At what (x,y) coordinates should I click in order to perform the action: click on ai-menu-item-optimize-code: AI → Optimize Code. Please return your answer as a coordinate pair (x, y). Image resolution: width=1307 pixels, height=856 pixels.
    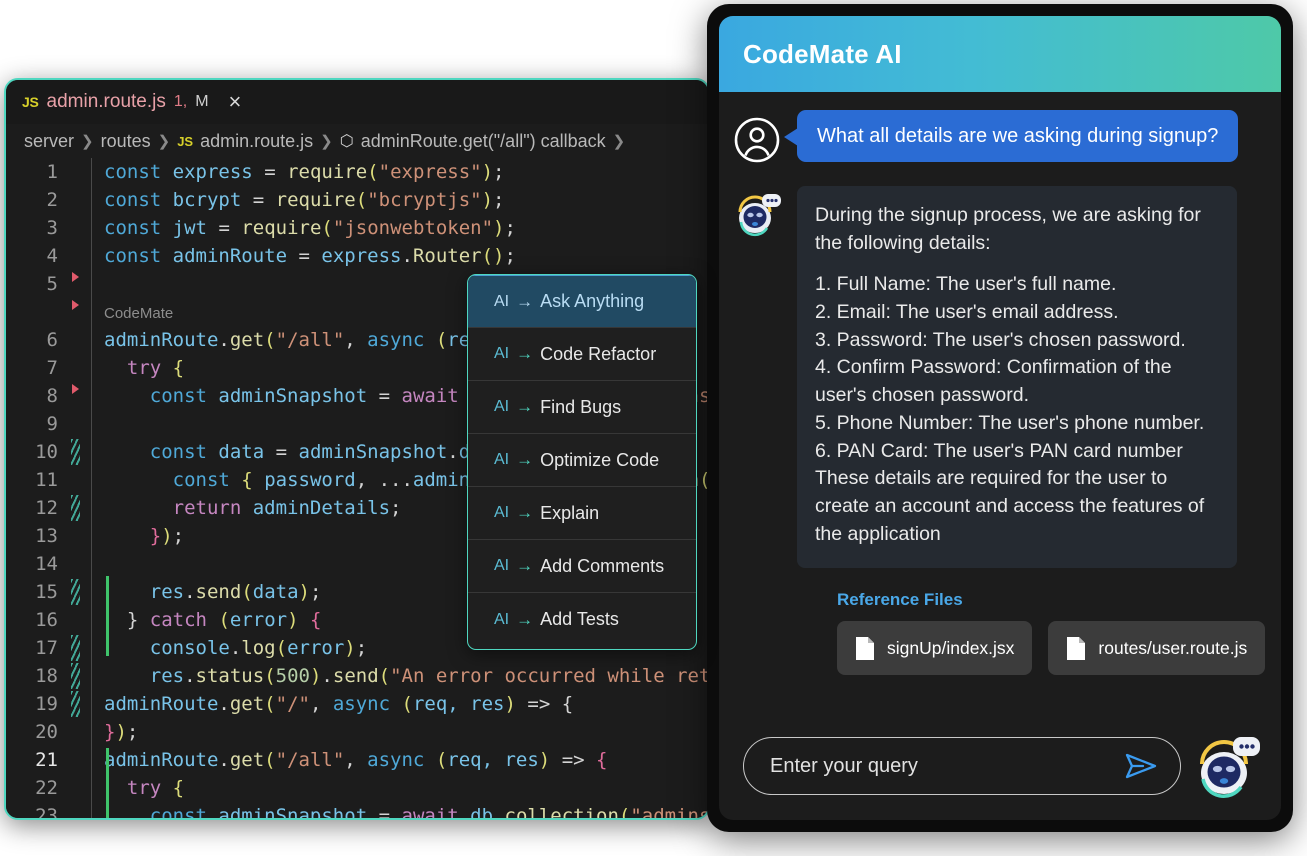
    Looking at the image, I should click on (582, 460).